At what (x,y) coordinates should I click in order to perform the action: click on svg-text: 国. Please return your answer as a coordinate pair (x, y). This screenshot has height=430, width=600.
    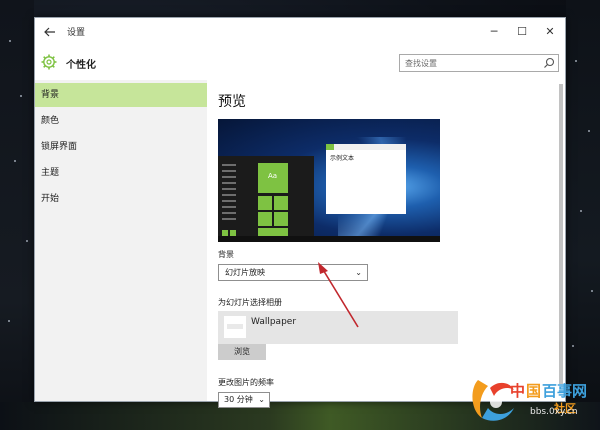
    Looking at the image, I should click on (533, 391).